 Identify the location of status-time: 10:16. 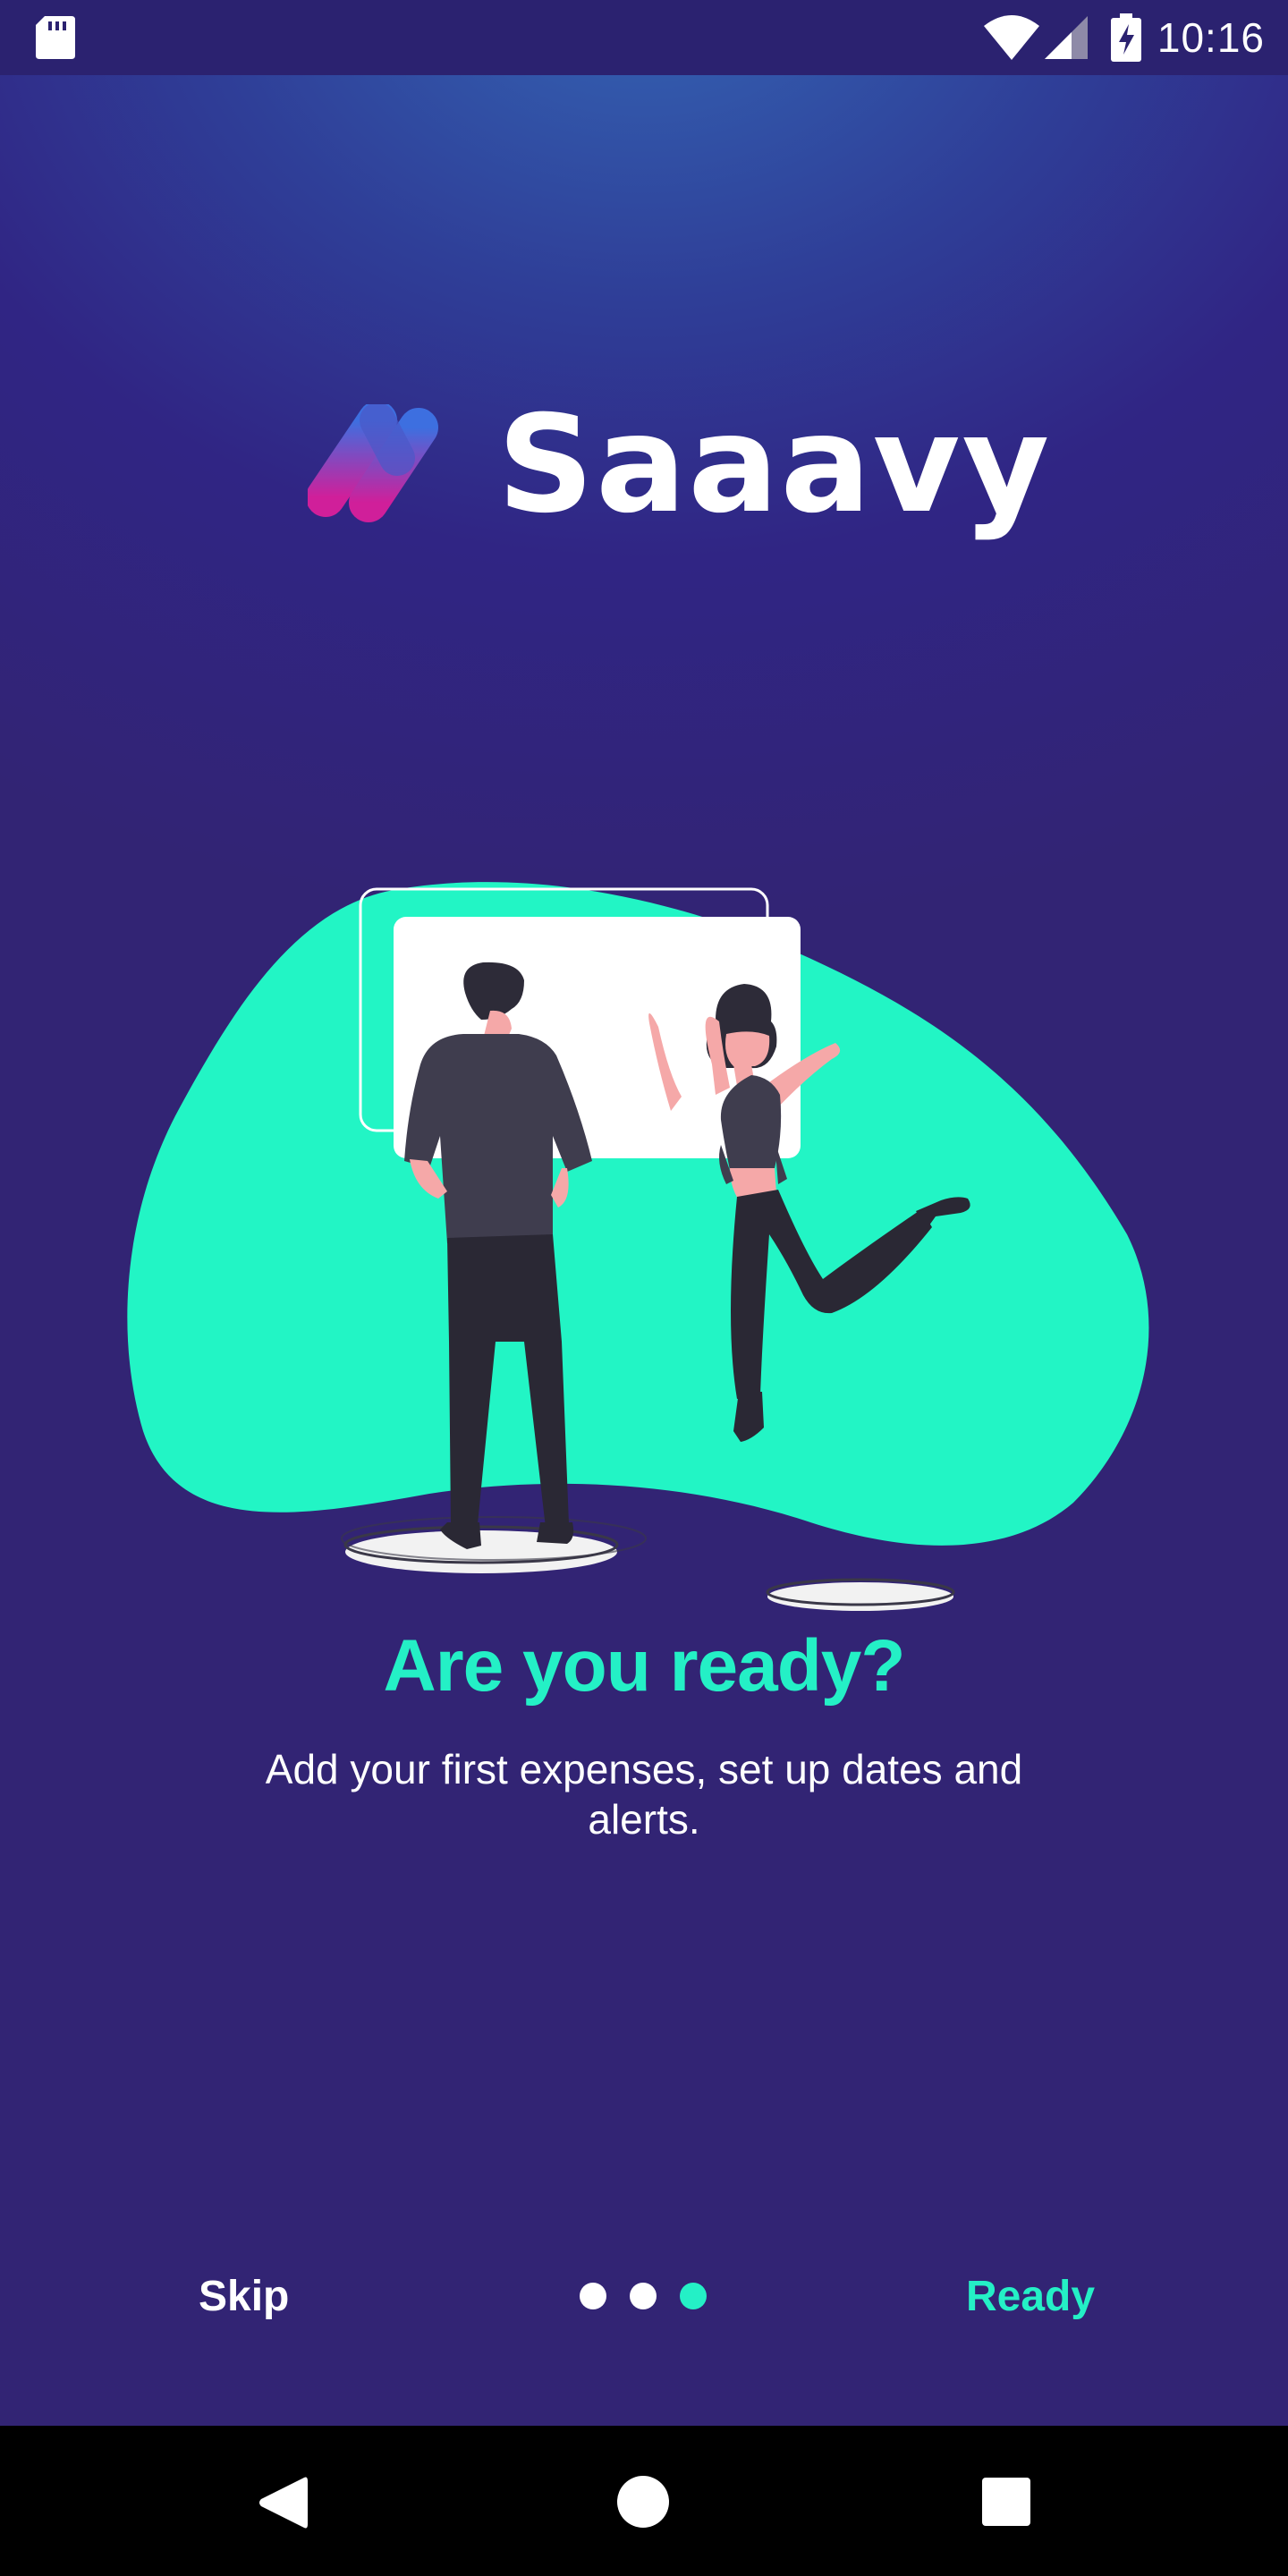
(1211, 37).